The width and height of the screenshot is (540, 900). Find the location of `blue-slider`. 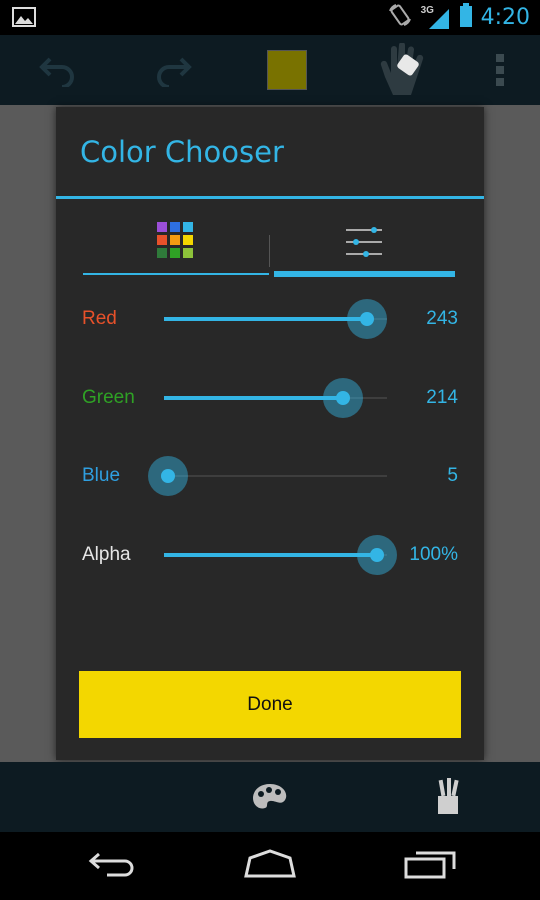

blue-slider is located at coordinates (267, 476).